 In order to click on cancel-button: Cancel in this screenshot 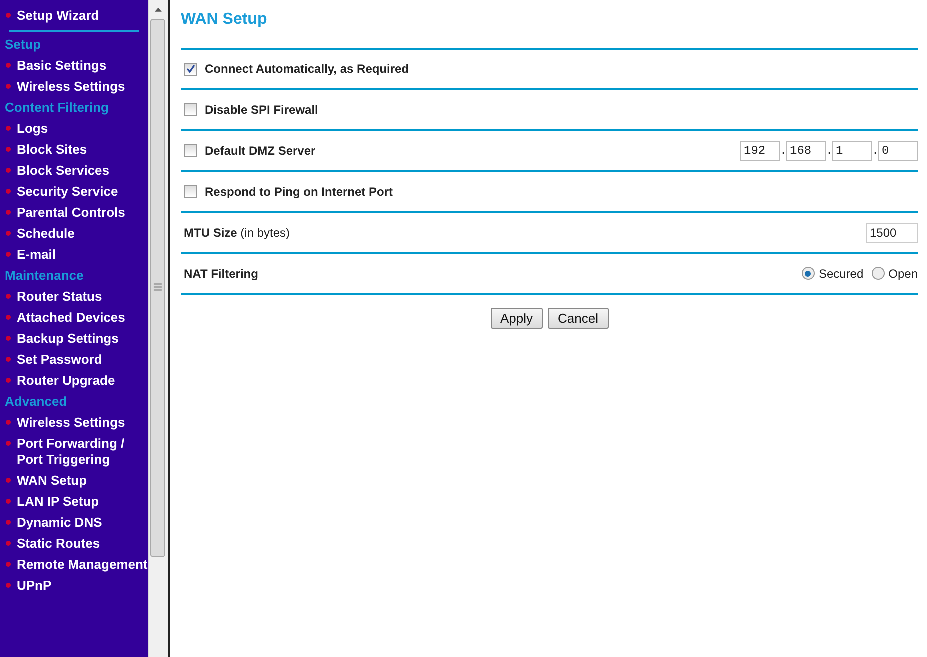, I will do `click(578, 318)`.